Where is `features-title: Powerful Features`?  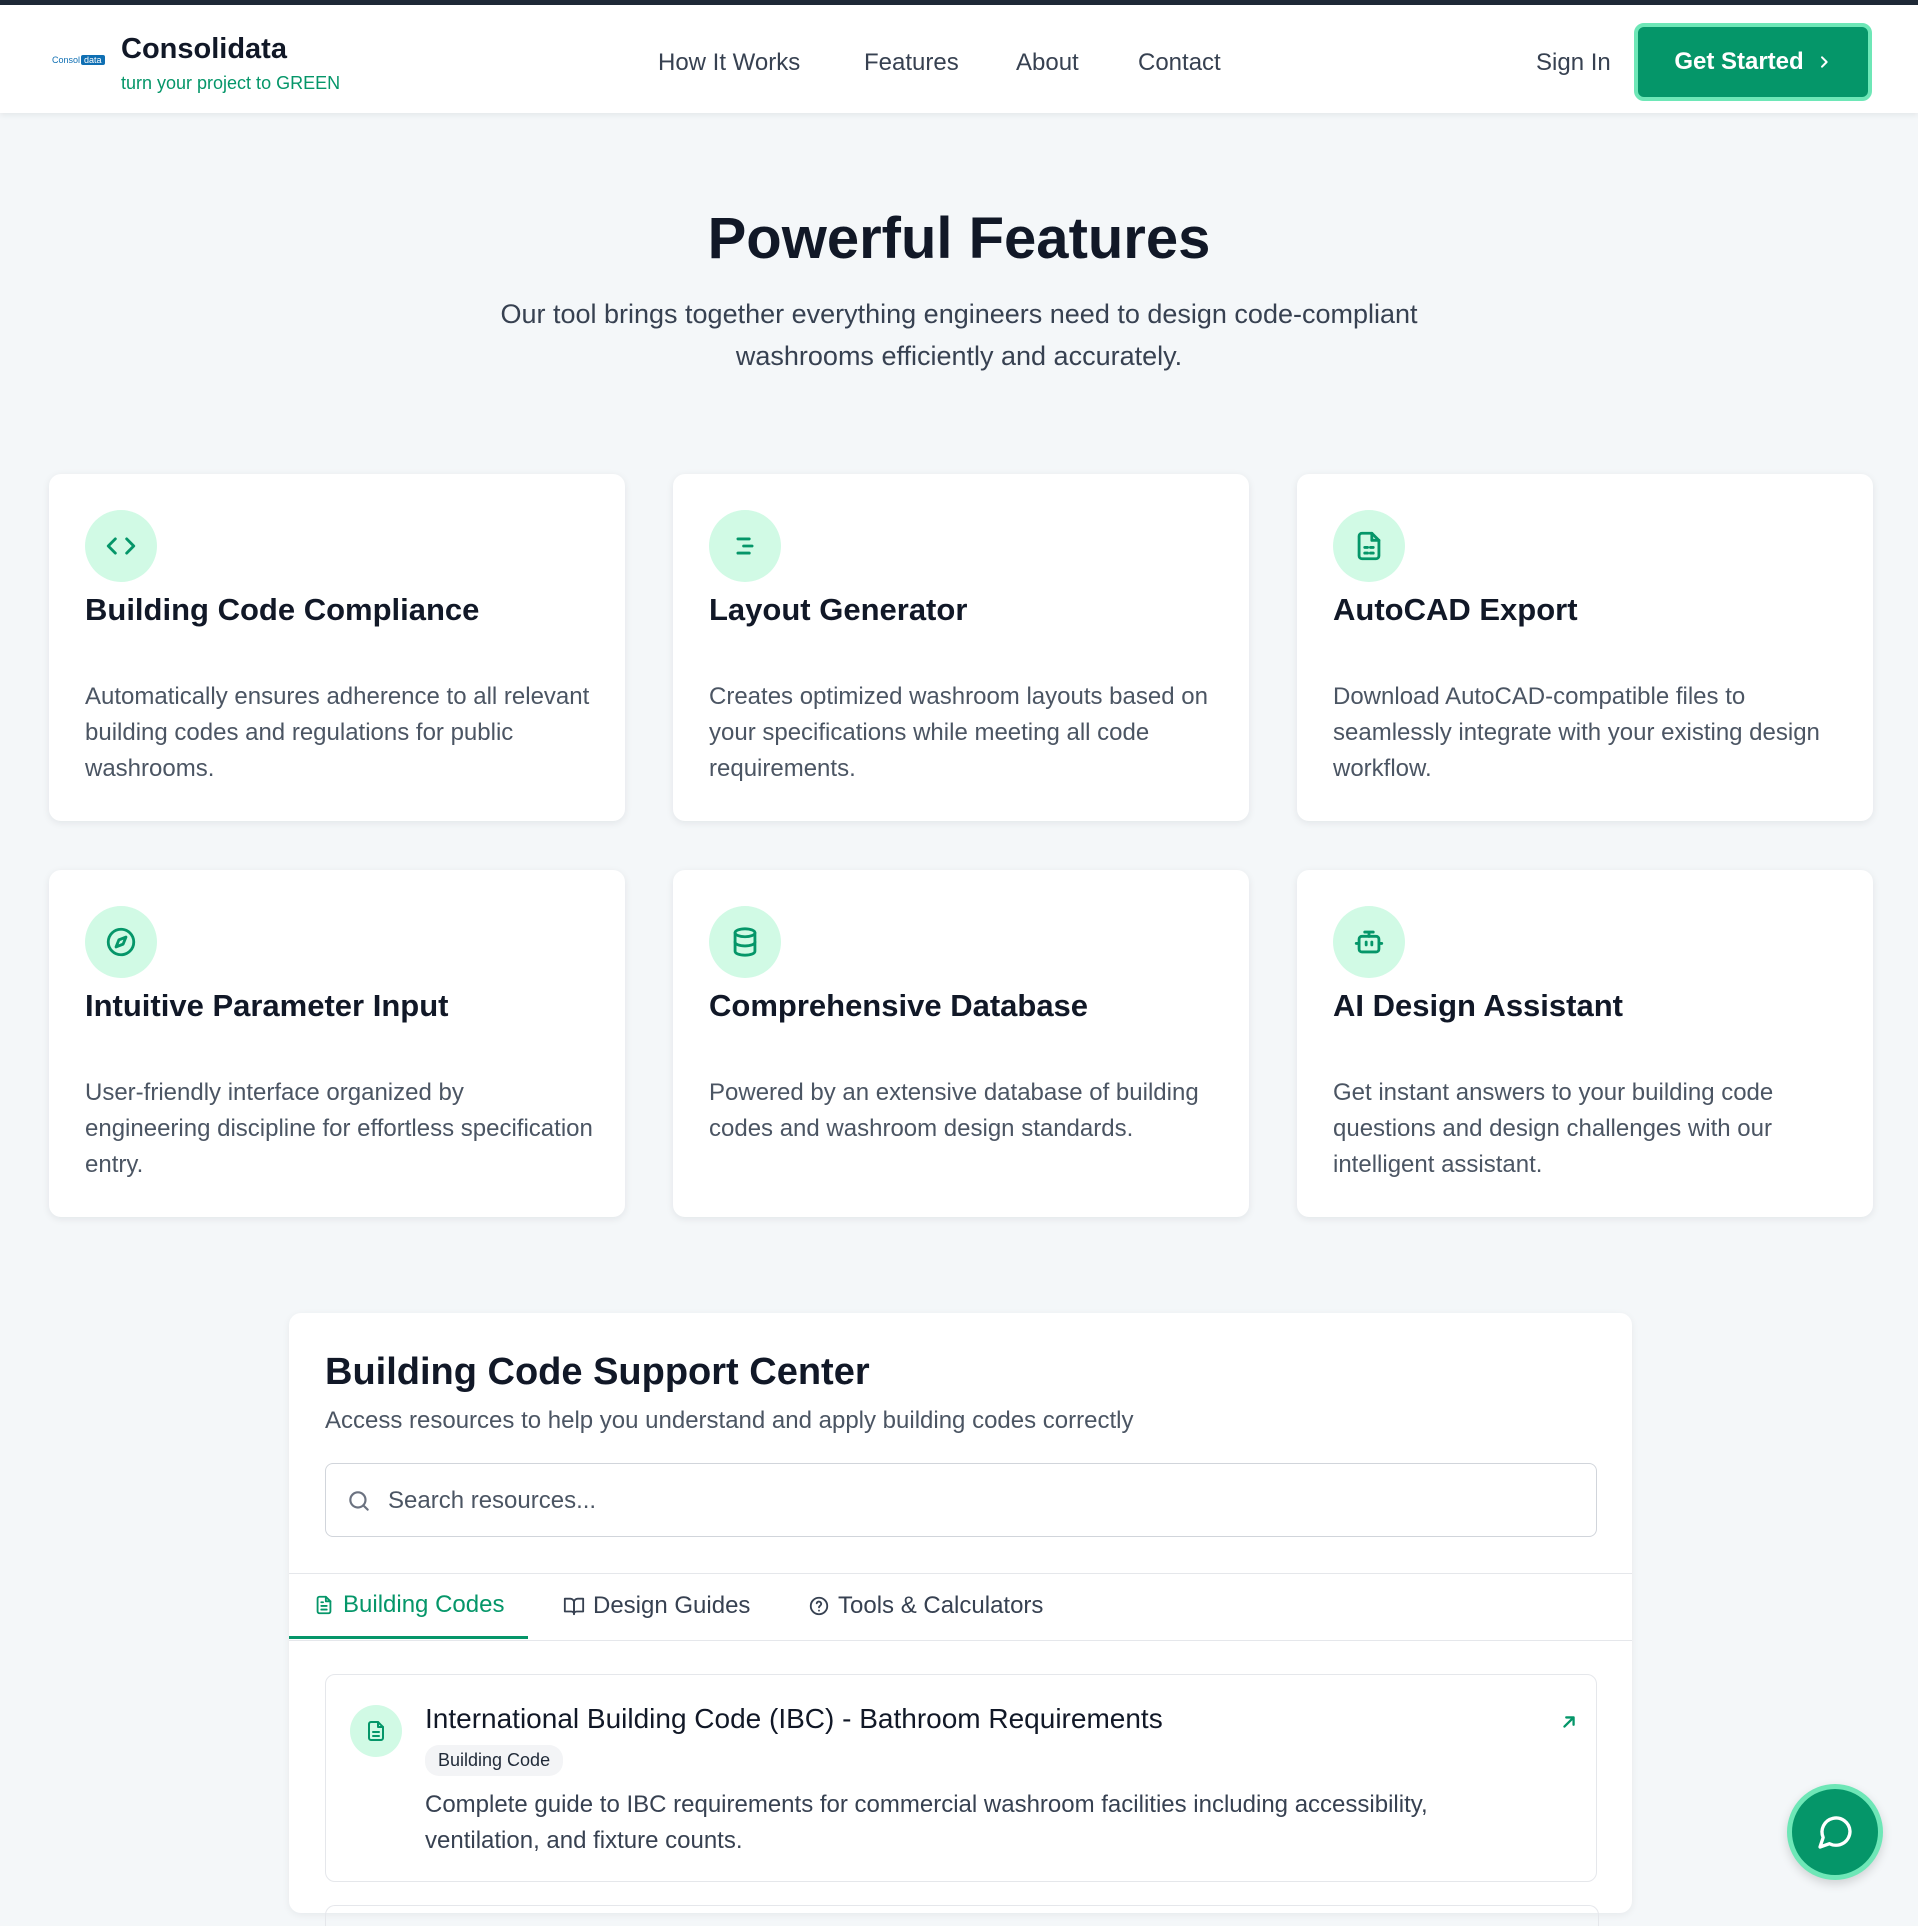 features-title: Powerful Features is located at coordinates (959, 238).